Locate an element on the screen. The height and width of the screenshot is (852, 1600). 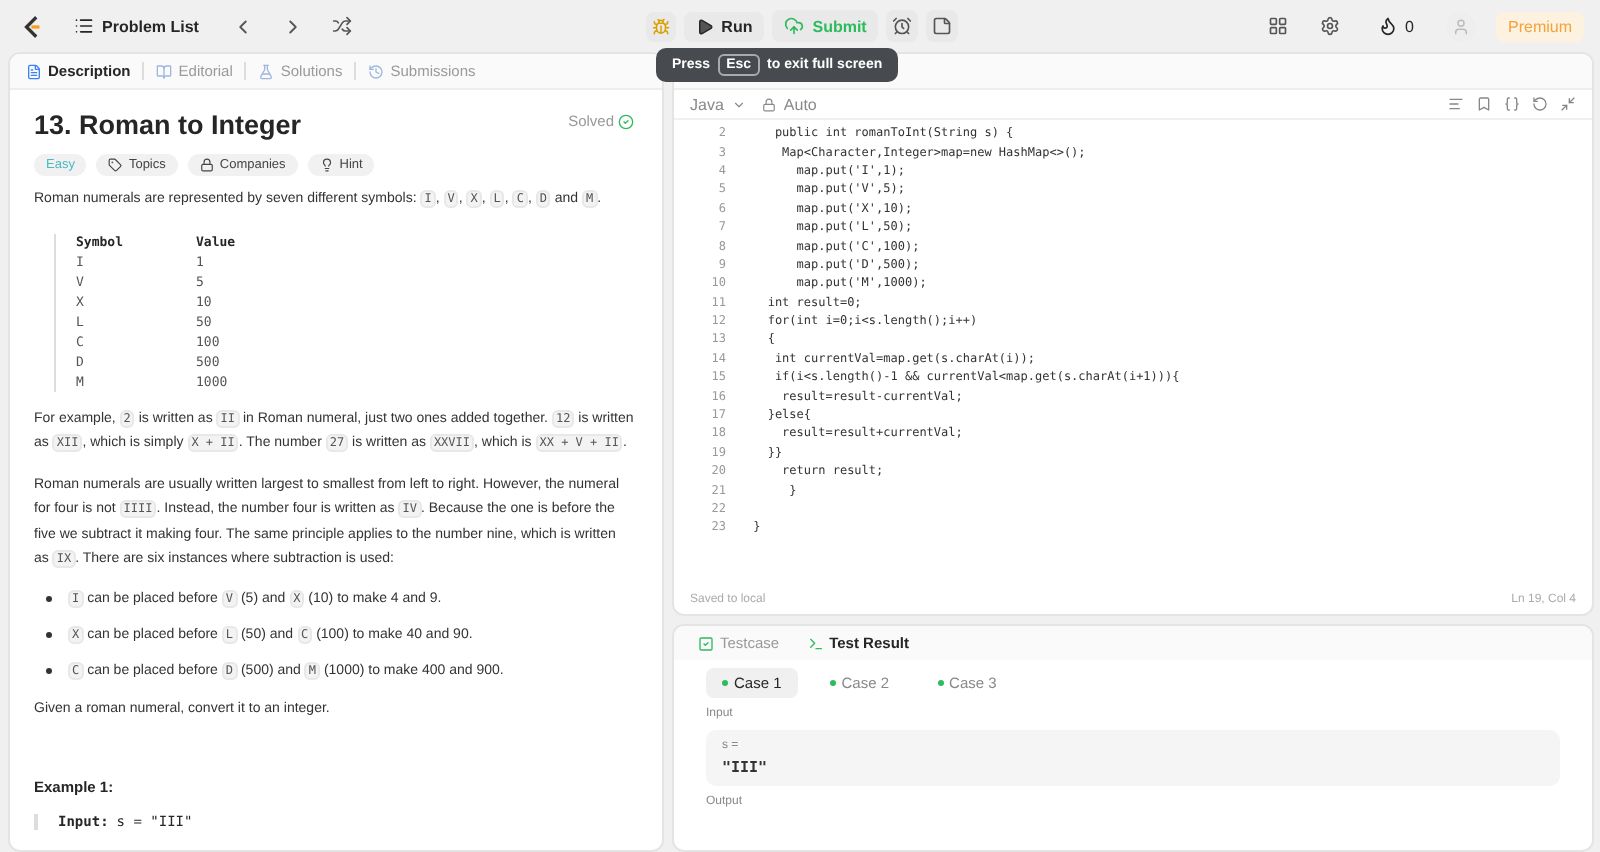
timer-button is located at coordinates (902, 26).